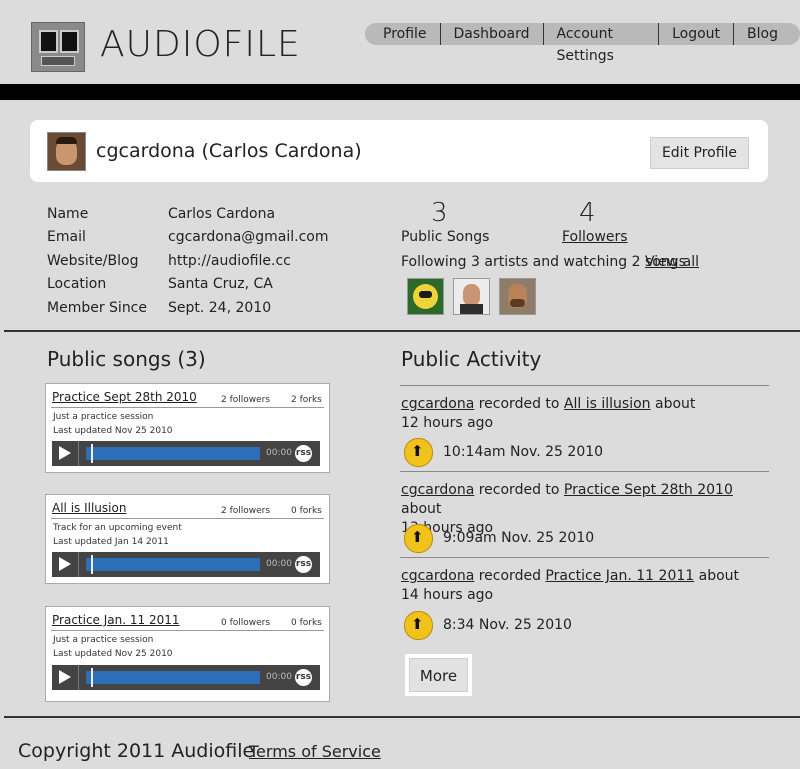 This screenshot has height=769, width=800. What do you see at coordinates (315, 751) in the screenshot?
I see `terms-of-service-link: Terms of Service` at bounding box center [315, 751].